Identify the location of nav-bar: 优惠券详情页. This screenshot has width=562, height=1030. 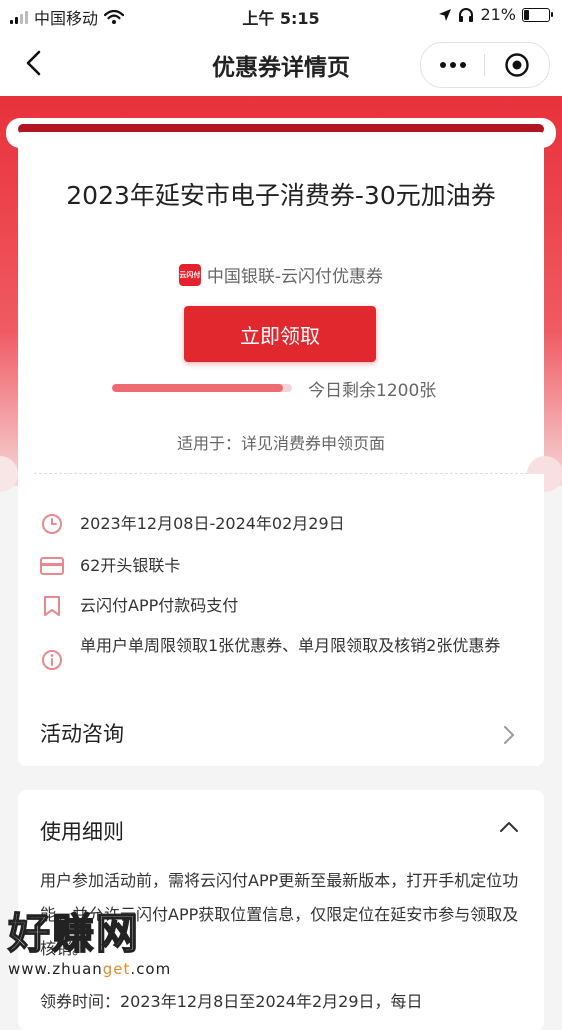
(281, 64).